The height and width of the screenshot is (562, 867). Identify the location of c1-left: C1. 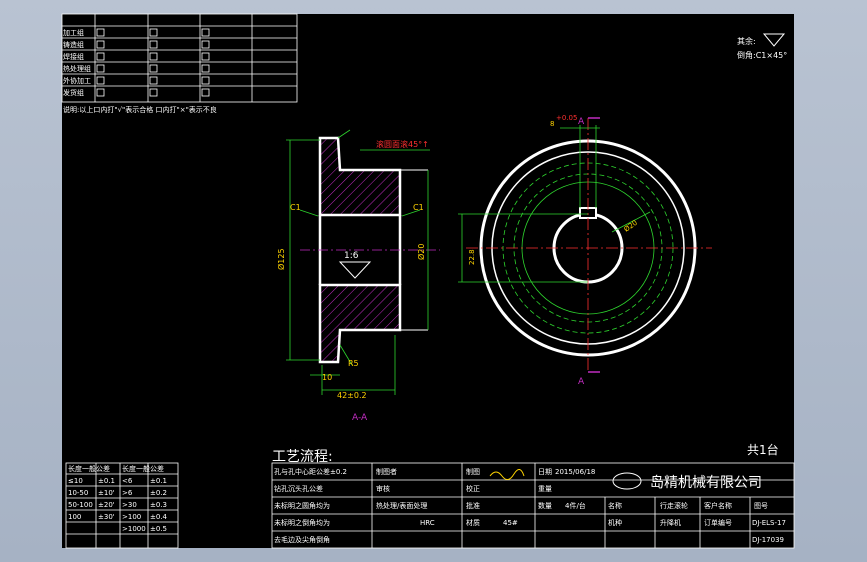
(295, 207).